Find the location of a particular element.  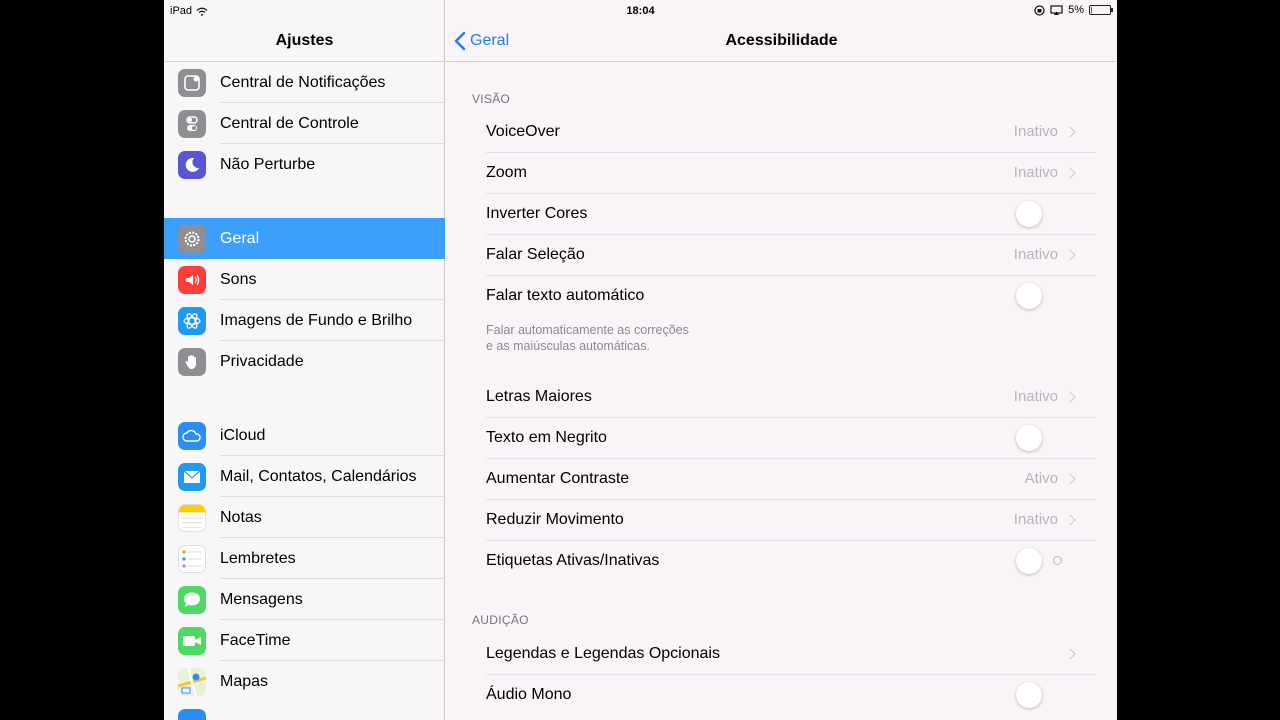

on-off-labels-toggle is located at coordinates (1039, 561).